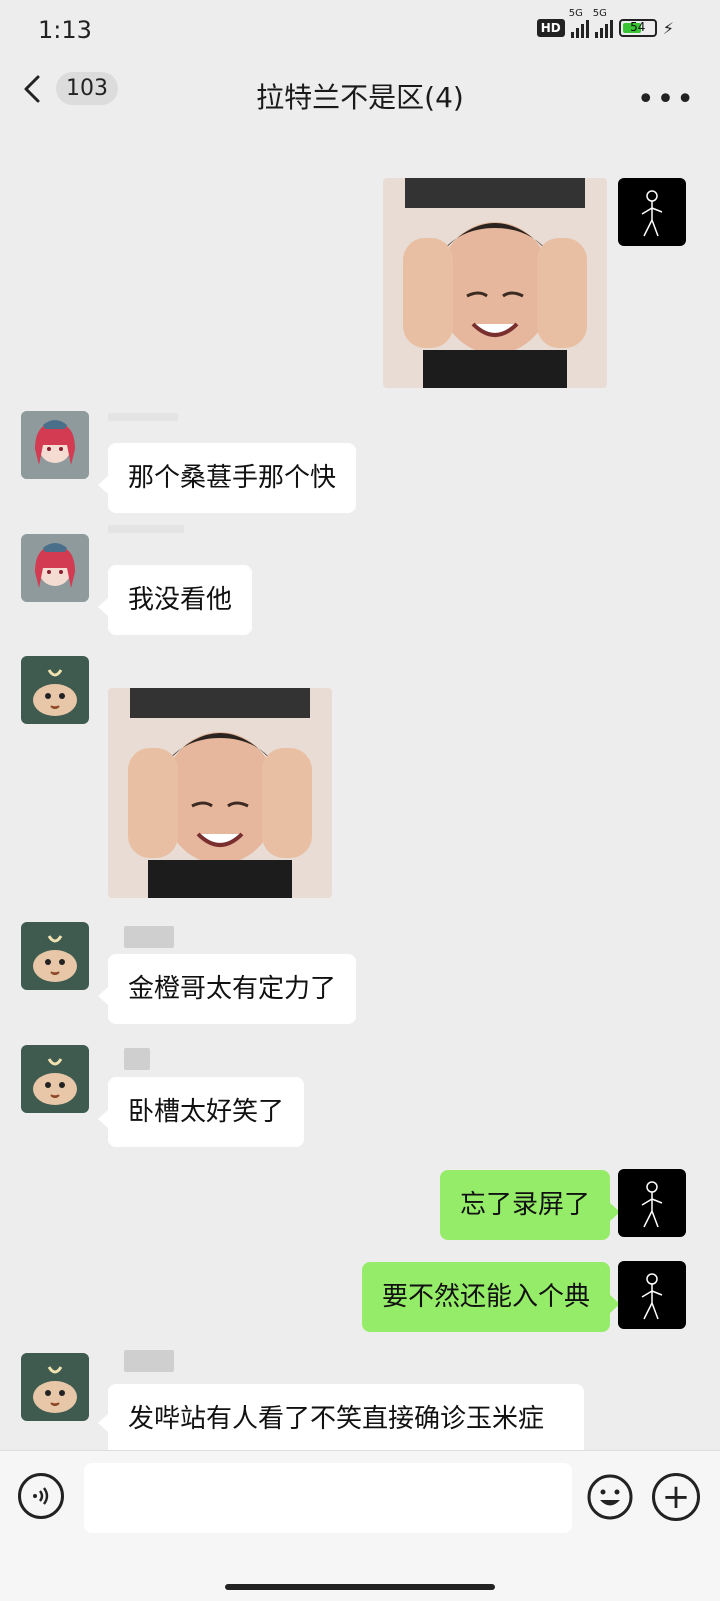  Describe the element at coordinates (180, 600) in the screenshot. I see `message-bubble: 我没看他` at that location.